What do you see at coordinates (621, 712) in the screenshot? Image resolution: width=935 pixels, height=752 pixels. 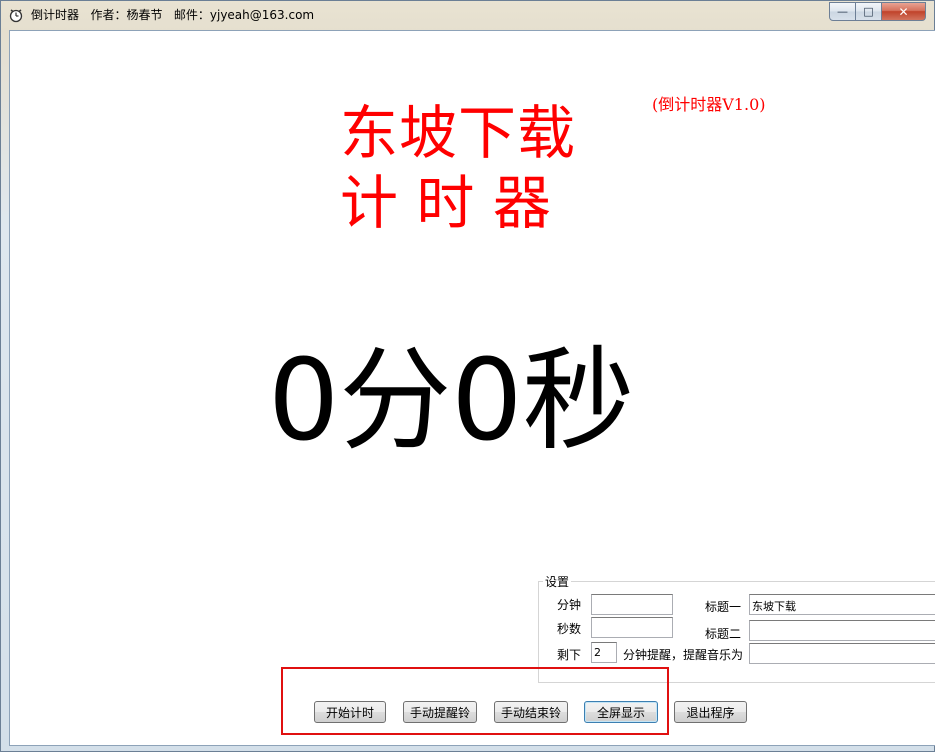 I see `fullscreen-button: 全屏显示` at bounding box center [621, 712].